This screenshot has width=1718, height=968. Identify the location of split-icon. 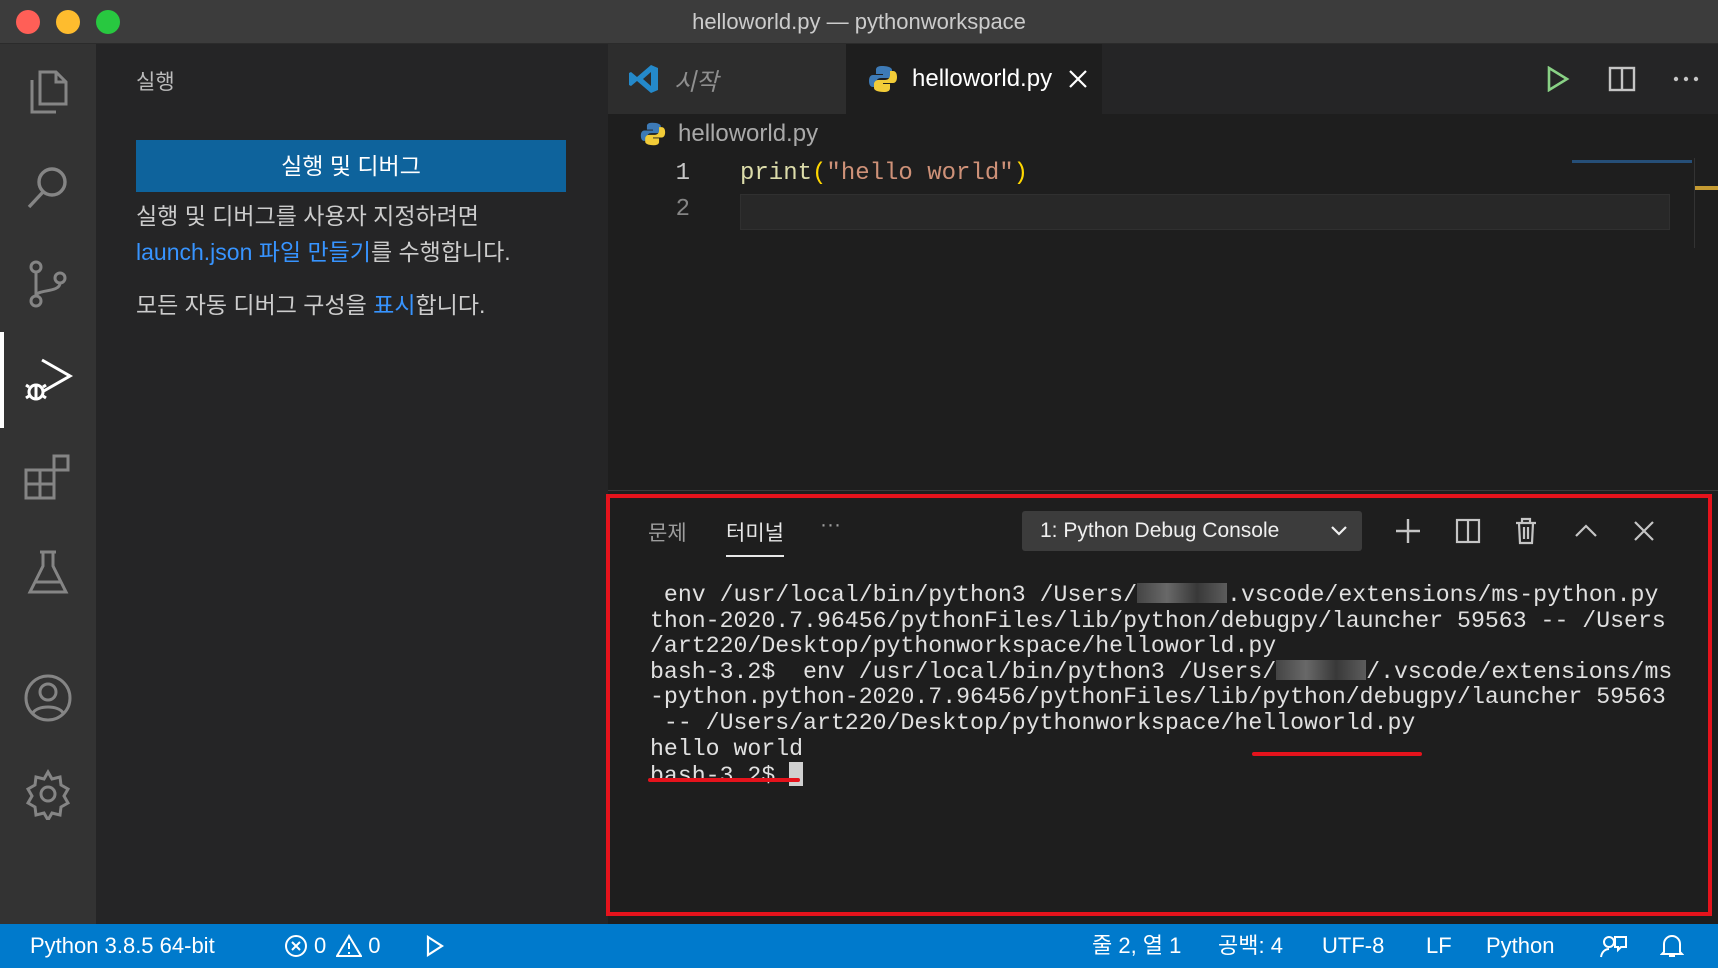
(1622, 79).